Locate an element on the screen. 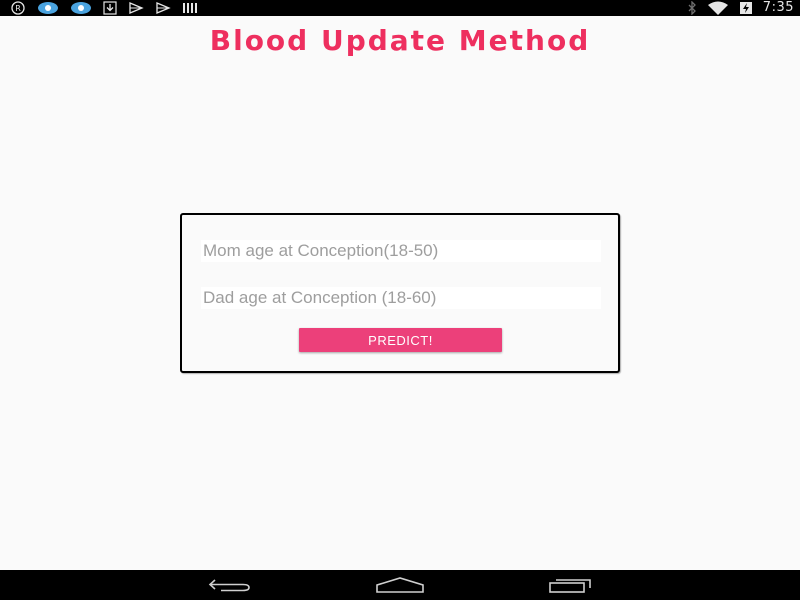  svg-text: R is located at coordinates (18, 8).